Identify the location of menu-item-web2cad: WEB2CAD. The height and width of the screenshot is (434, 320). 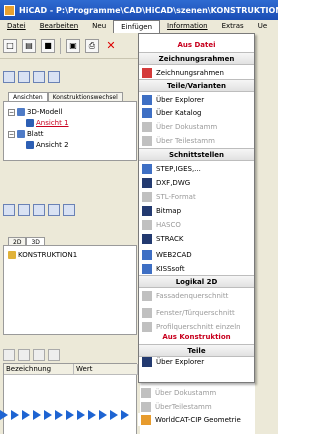
(196, 254).